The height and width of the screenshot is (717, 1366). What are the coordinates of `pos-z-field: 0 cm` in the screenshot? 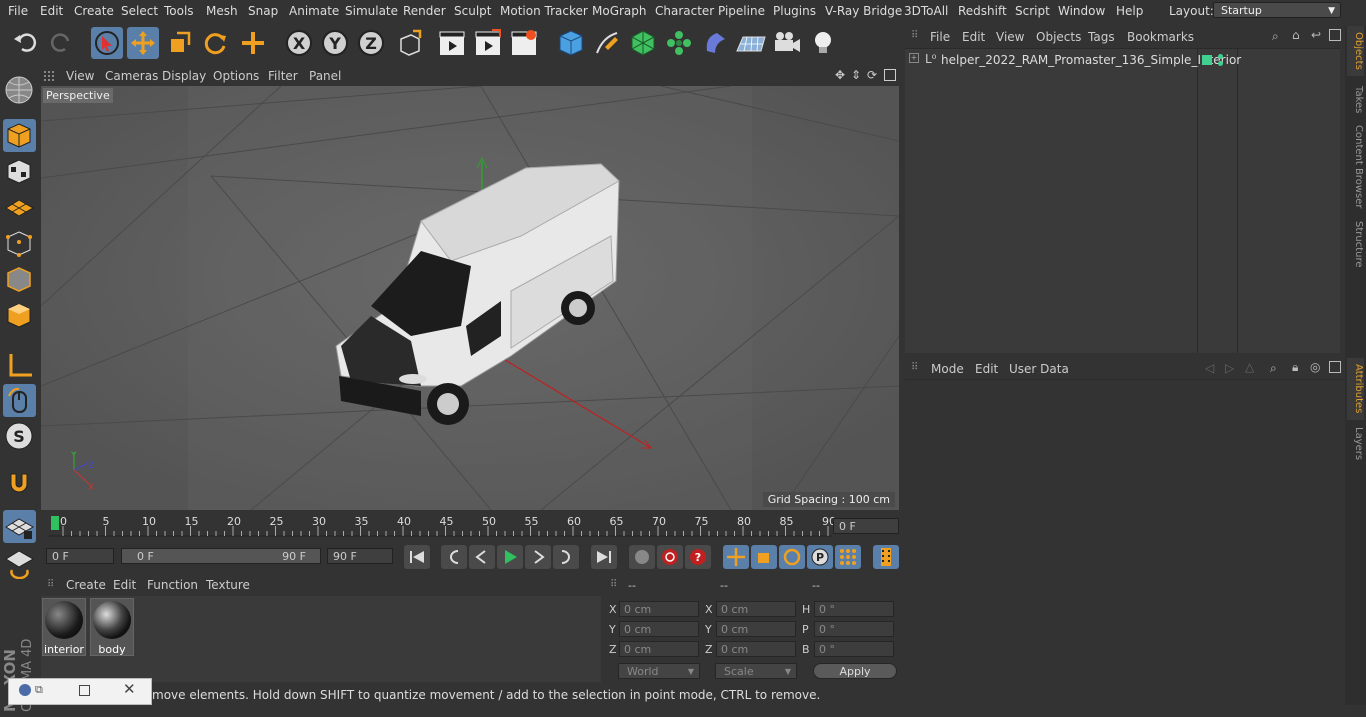 It's located at (659, 649).